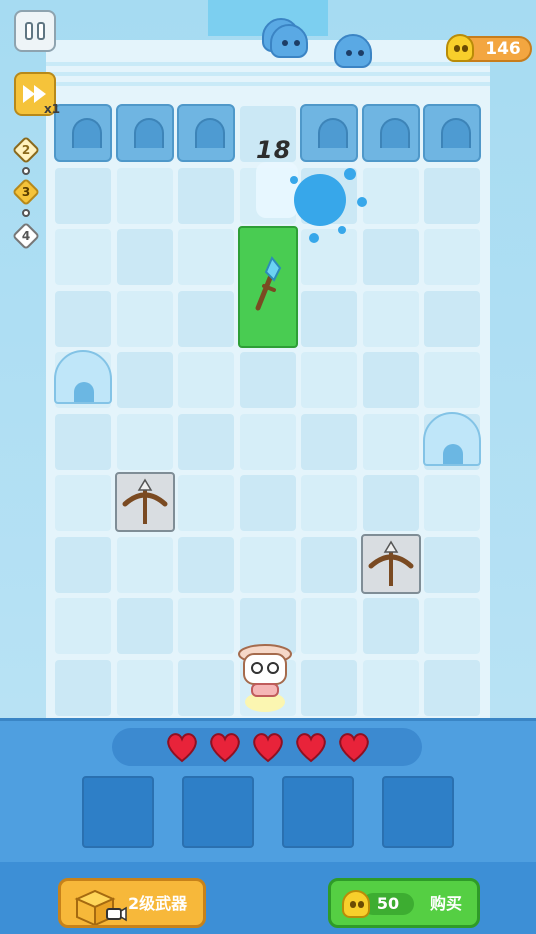  I want to click on wave-number: 3, so click(26, 192).